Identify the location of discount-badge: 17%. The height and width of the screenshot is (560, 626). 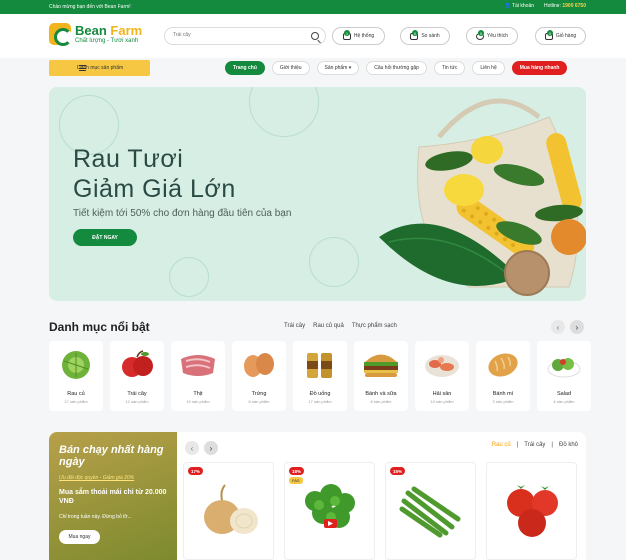
(196, 471).